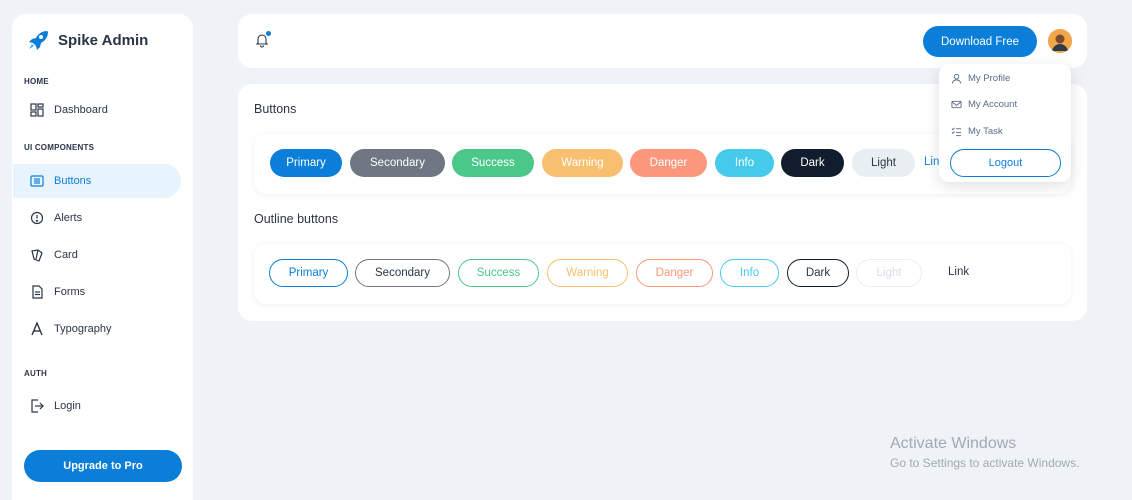  I want to click on upgrade-to-pro-button: Upgrade to Pro, so click(103, 466).